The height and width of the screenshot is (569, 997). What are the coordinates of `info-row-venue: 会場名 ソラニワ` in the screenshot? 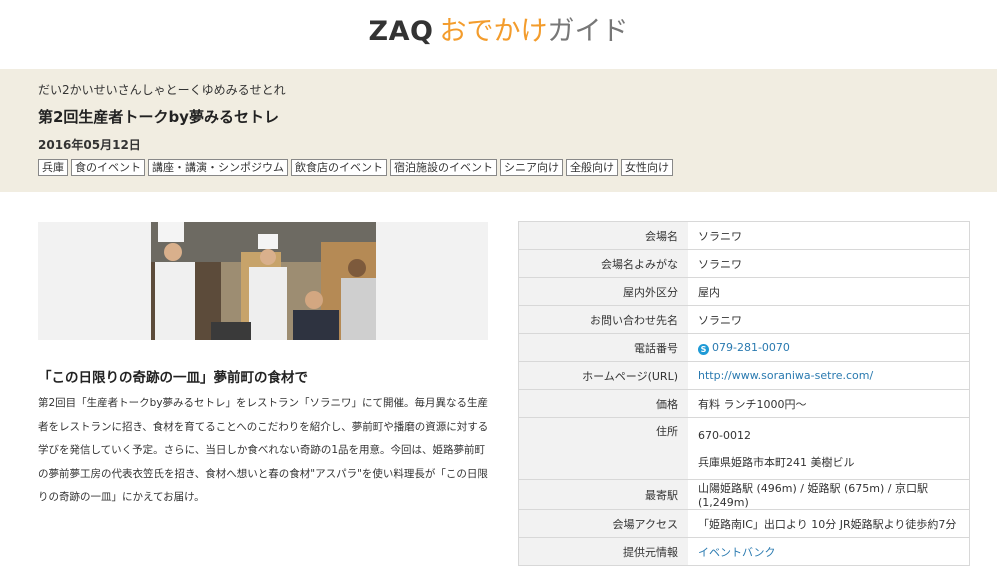 It's located at (744, 235).